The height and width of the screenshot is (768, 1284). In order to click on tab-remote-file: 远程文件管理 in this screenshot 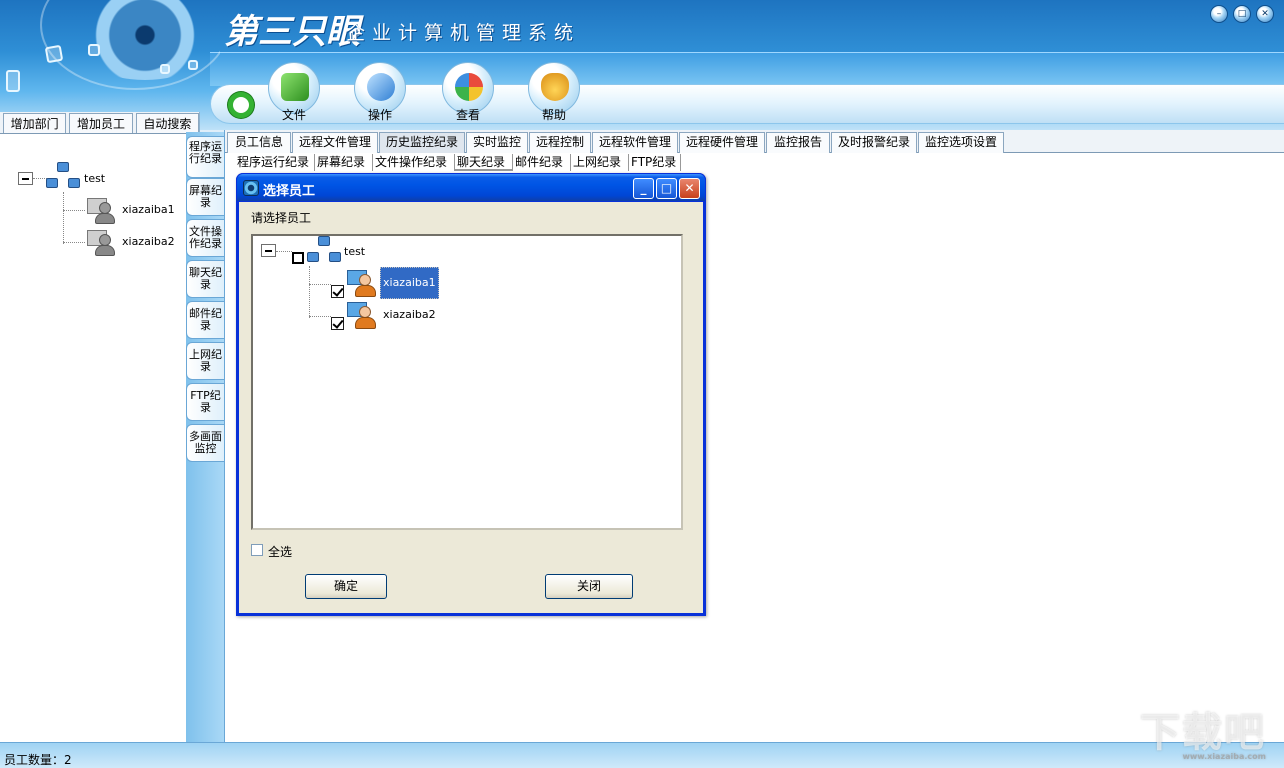, I will do `click(335, 142)`.